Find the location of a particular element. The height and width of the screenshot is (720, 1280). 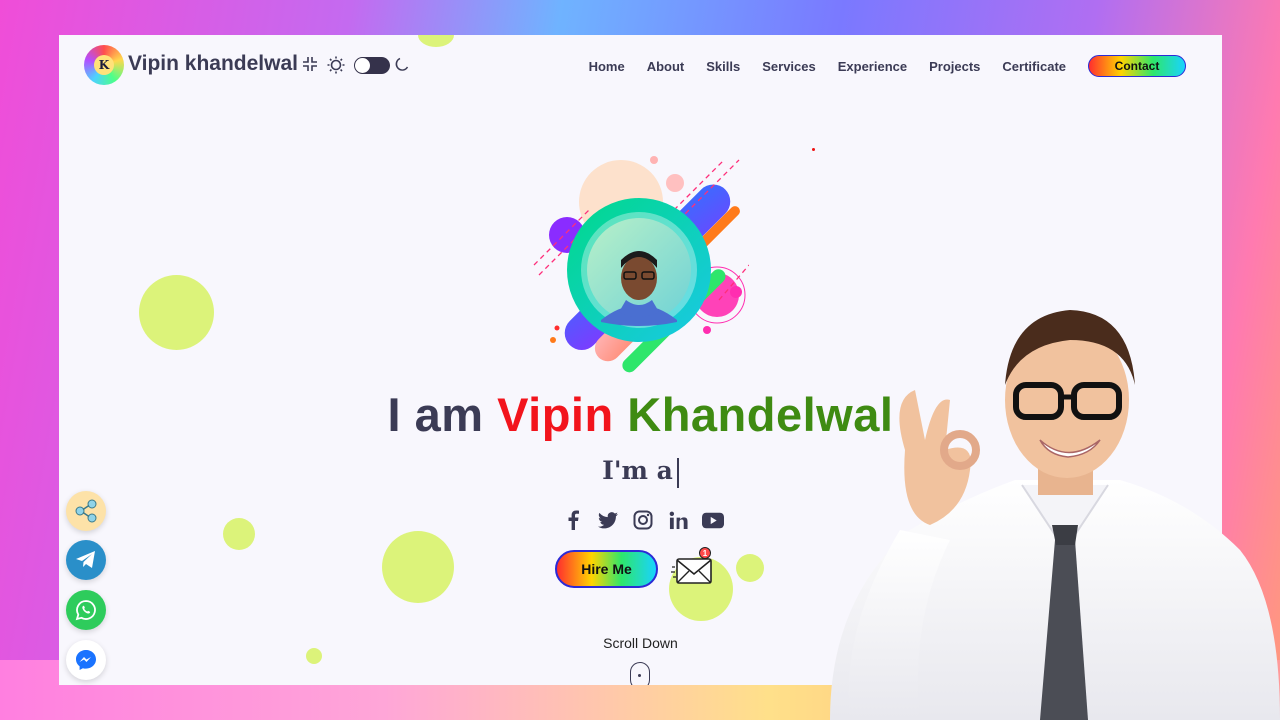

typed-text: I'm a is located at coordinates (637, 470).